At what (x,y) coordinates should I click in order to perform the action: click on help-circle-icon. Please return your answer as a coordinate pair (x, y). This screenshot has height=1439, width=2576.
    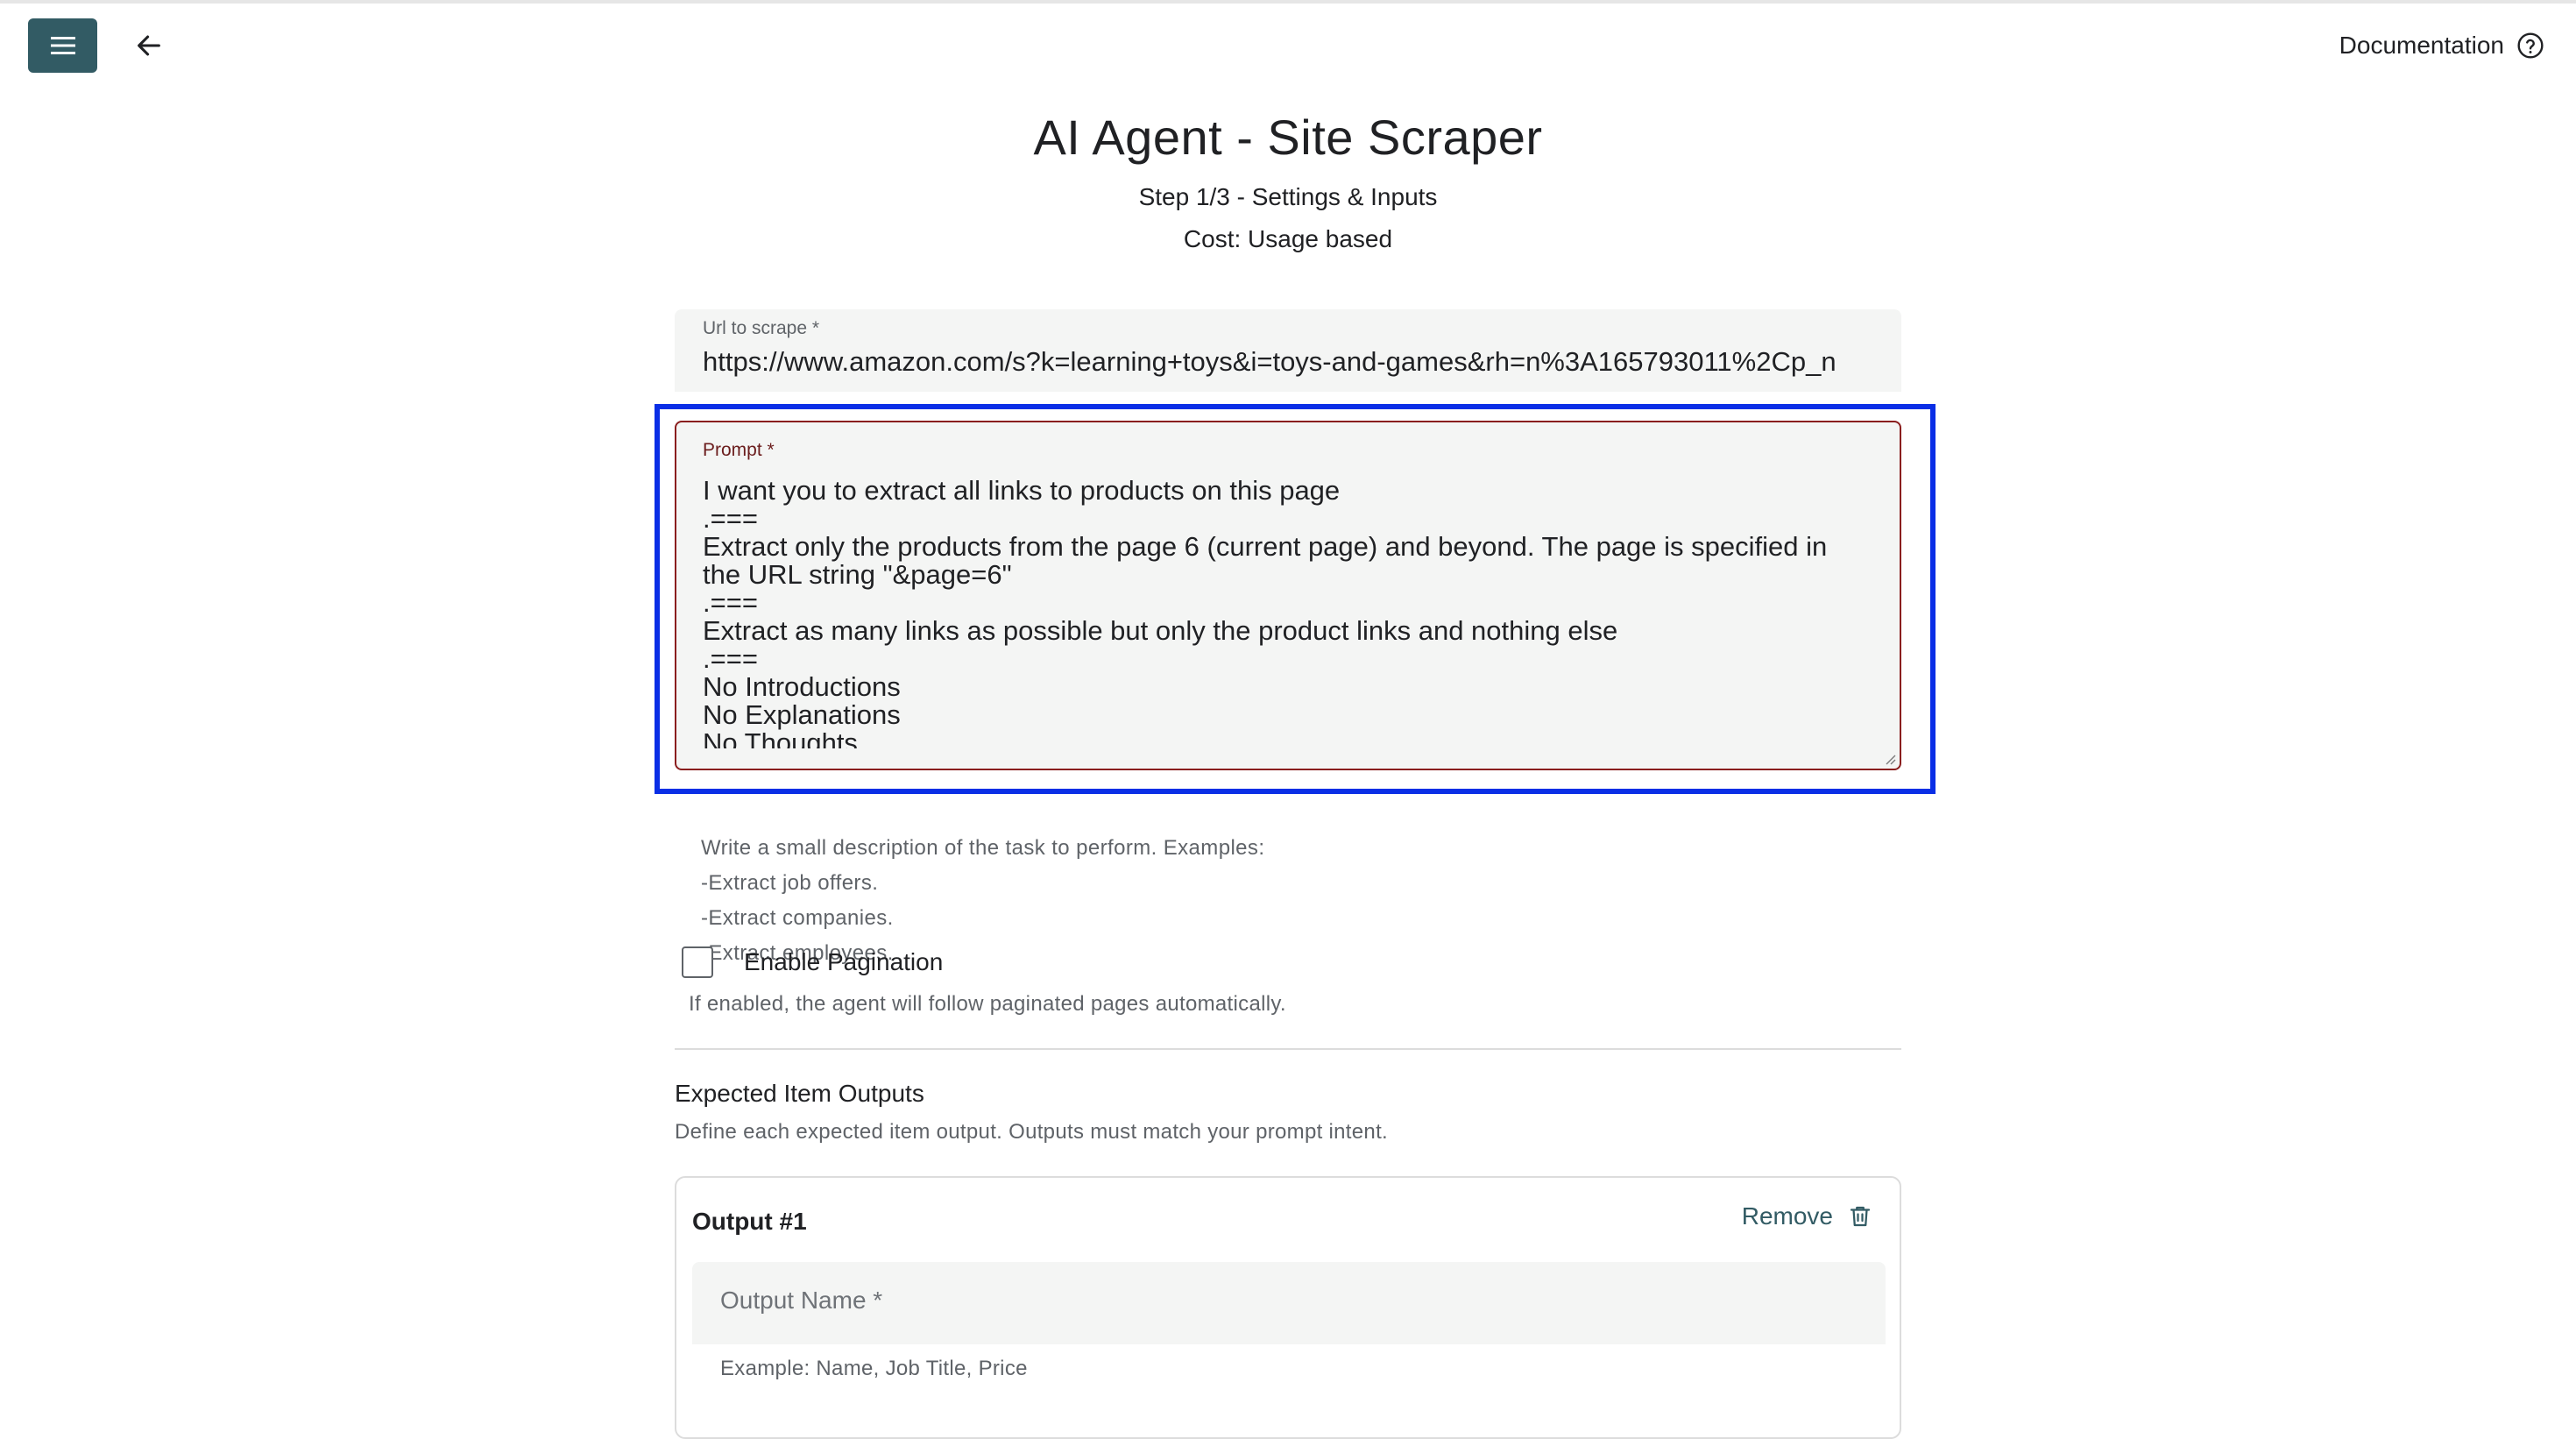
    Looking at the image, I should click on (2530, 45).